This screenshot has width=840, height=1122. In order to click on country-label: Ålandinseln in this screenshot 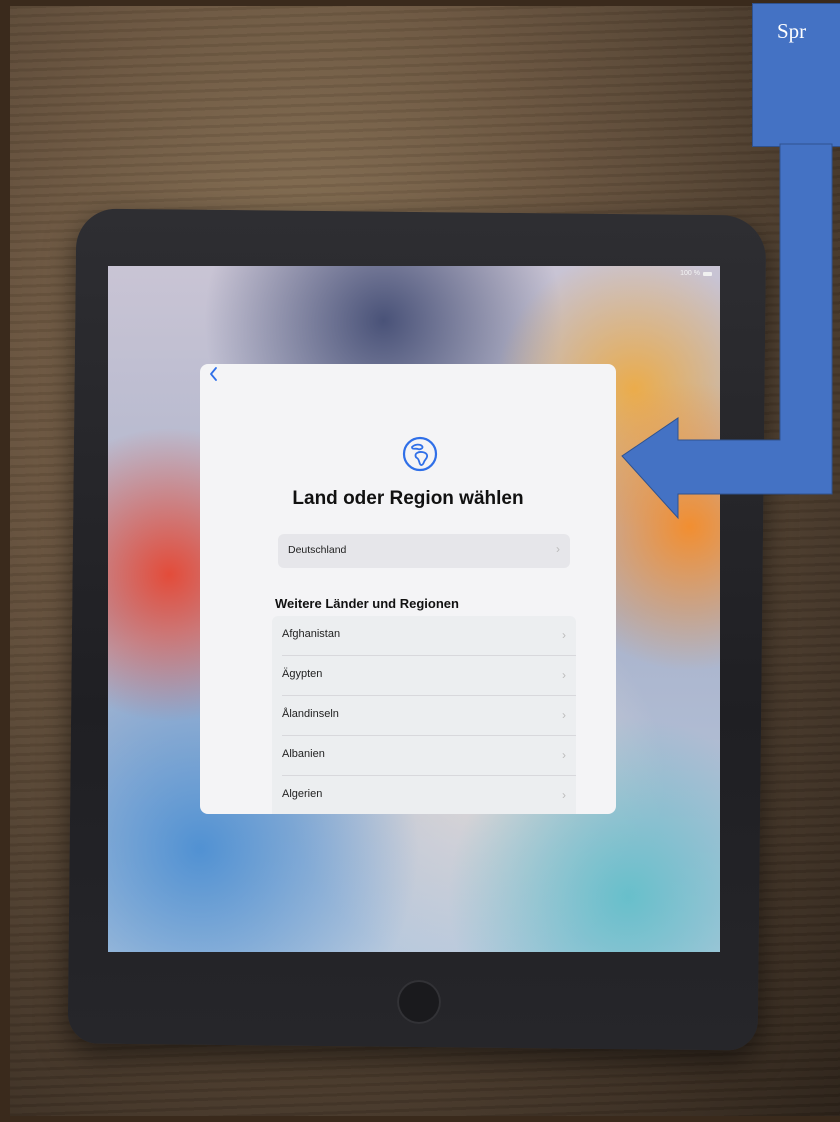, I will do `click(310, 714)`.